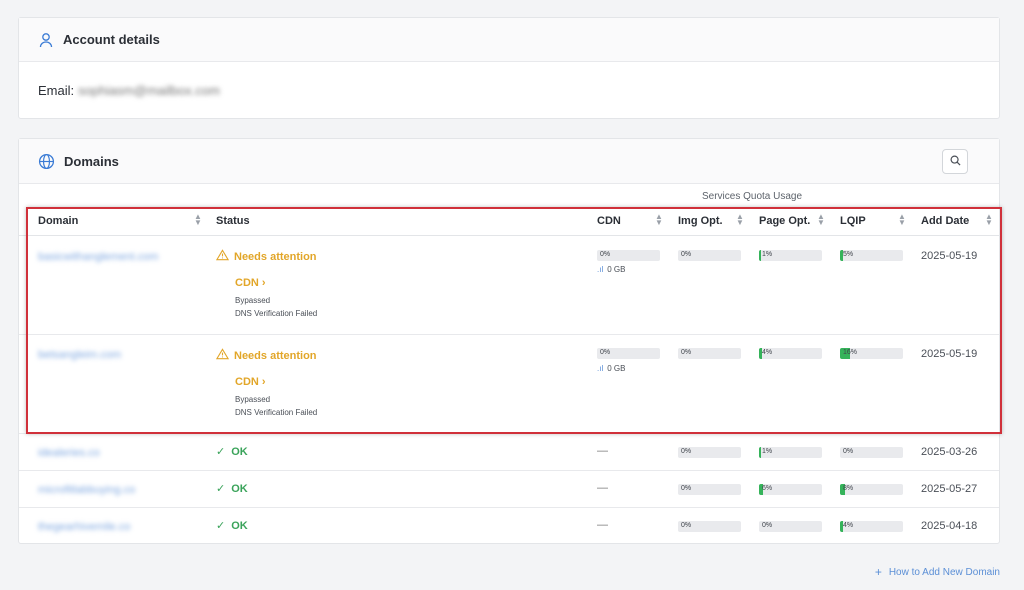 Image resolution: width=1024 pixels, height=590 pixels. What do you see at coordinates (56, 90) in the screenshot?
I see `email-label: Email:` at bounding box center [56, 90].